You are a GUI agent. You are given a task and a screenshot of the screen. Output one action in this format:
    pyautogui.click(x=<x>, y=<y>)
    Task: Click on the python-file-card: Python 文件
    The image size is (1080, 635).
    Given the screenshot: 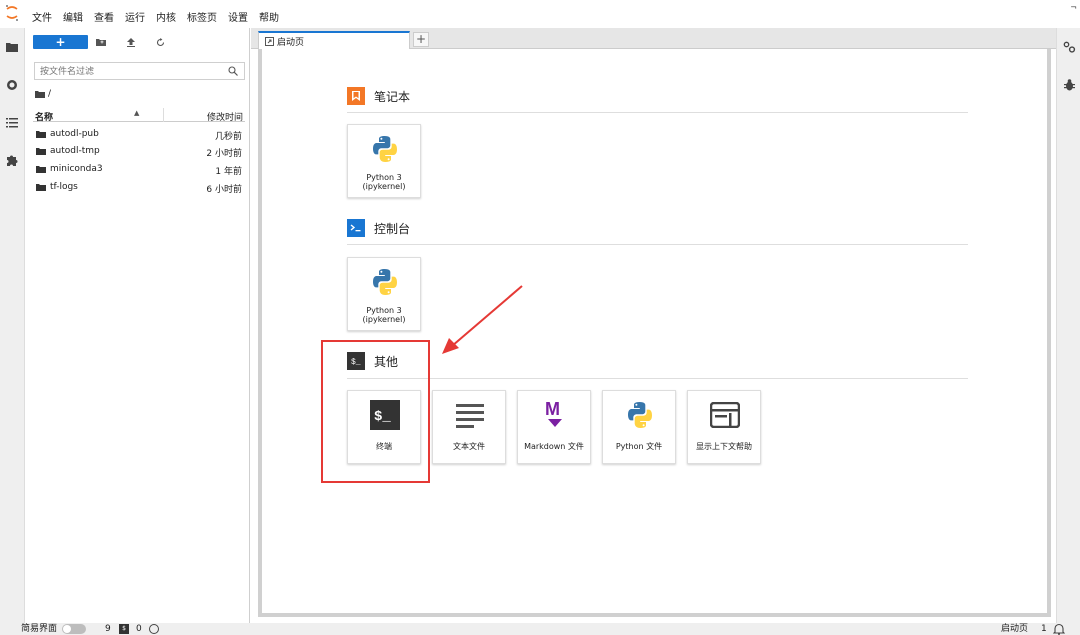 What is the action you would take?
    pyautogui.click(x=639, y=427)
    